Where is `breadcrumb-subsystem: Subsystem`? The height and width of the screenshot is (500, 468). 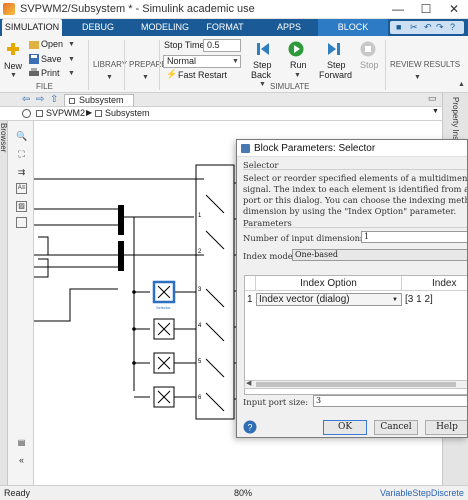
breadcrumb-subsystem: Subsystem is located at coordinates (127, 113).